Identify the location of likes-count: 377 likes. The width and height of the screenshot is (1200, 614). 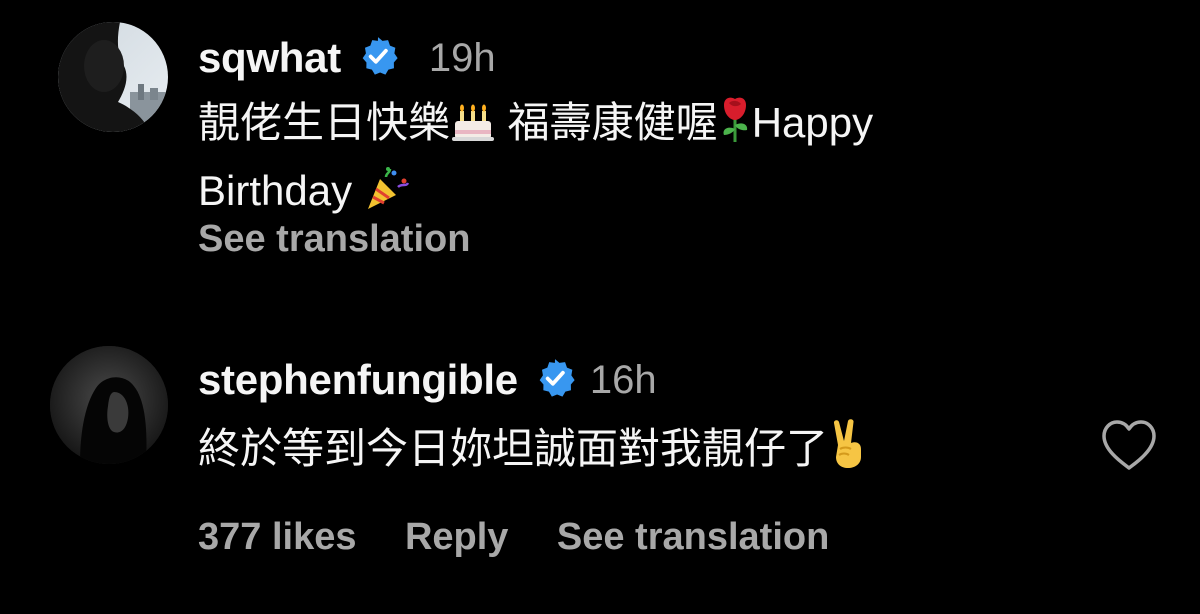
(277, 537).